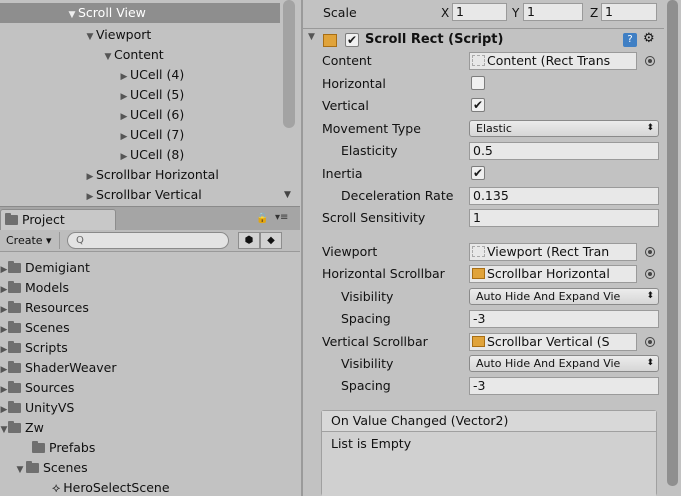 This screenshot has height=496, width=681. I want to click on inspector-scrollbar, so click(672, 248).